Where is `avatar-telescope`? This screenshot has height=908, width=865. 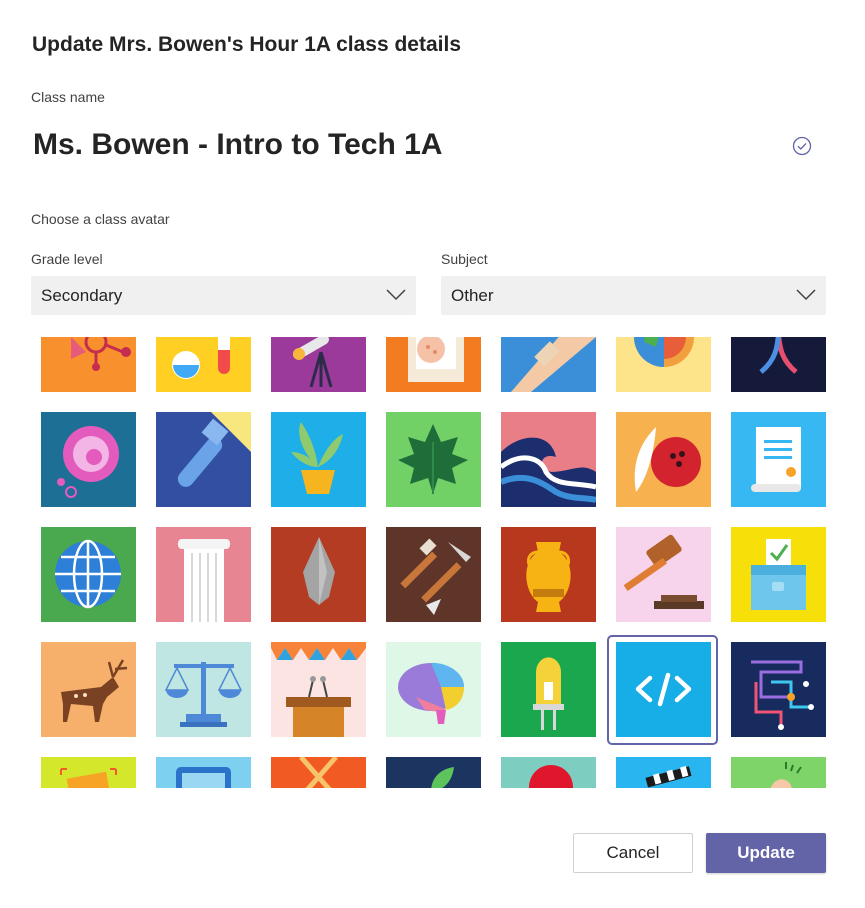
avatar-telescope is located at coordinates (318, 364).